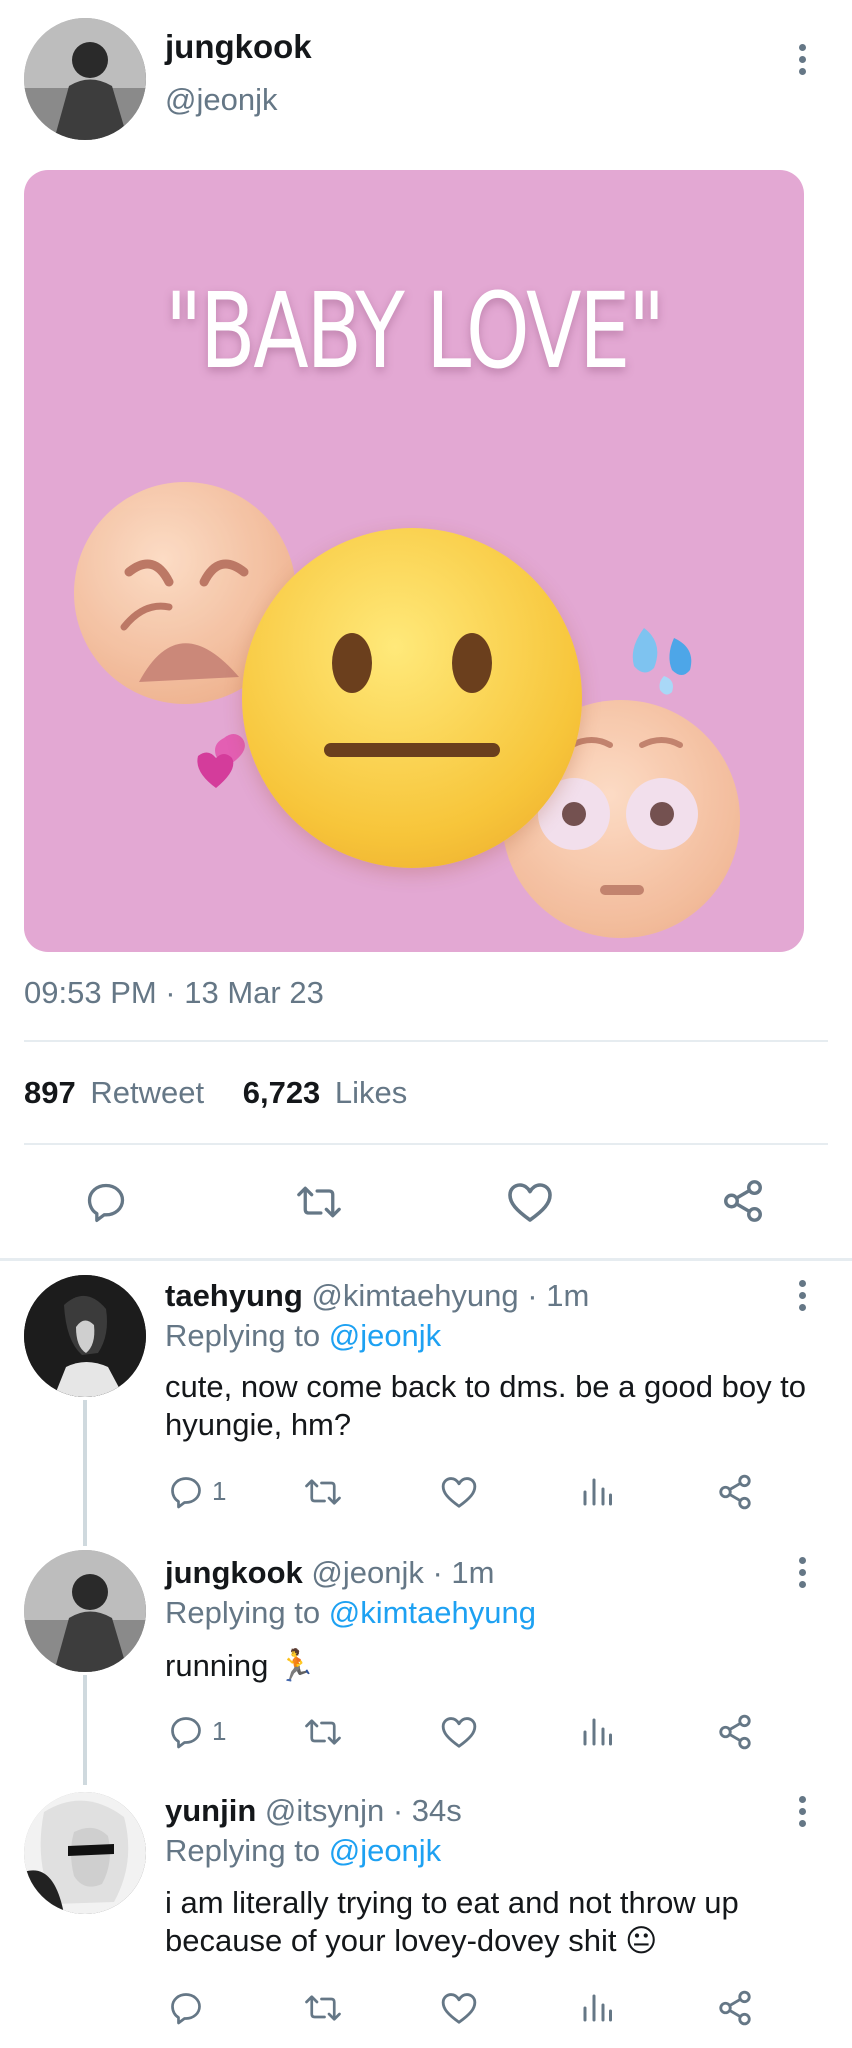 Image resolution: width=852 pixels, height=2048 pixels. What do you see at coordinates (174, 993) in the screenshot?
I see `tweet-timestamp: 09:53 PM · 13 Mar 23` at bounding box center [174, 993].